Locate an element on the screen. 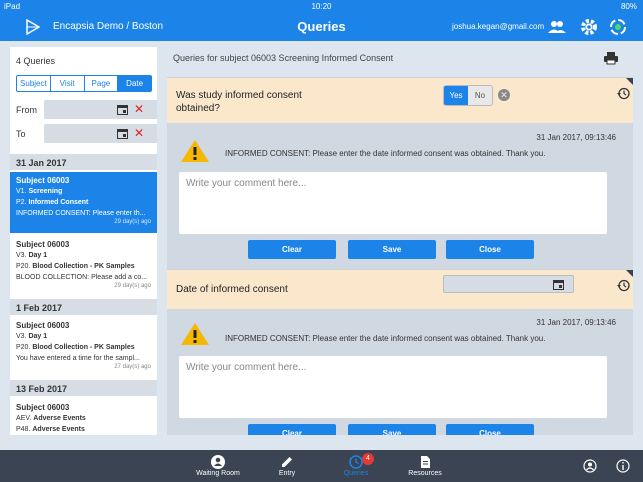 This screenshot has width=643, height=482. clock: 10:20 is located at coordinates (321, 6).